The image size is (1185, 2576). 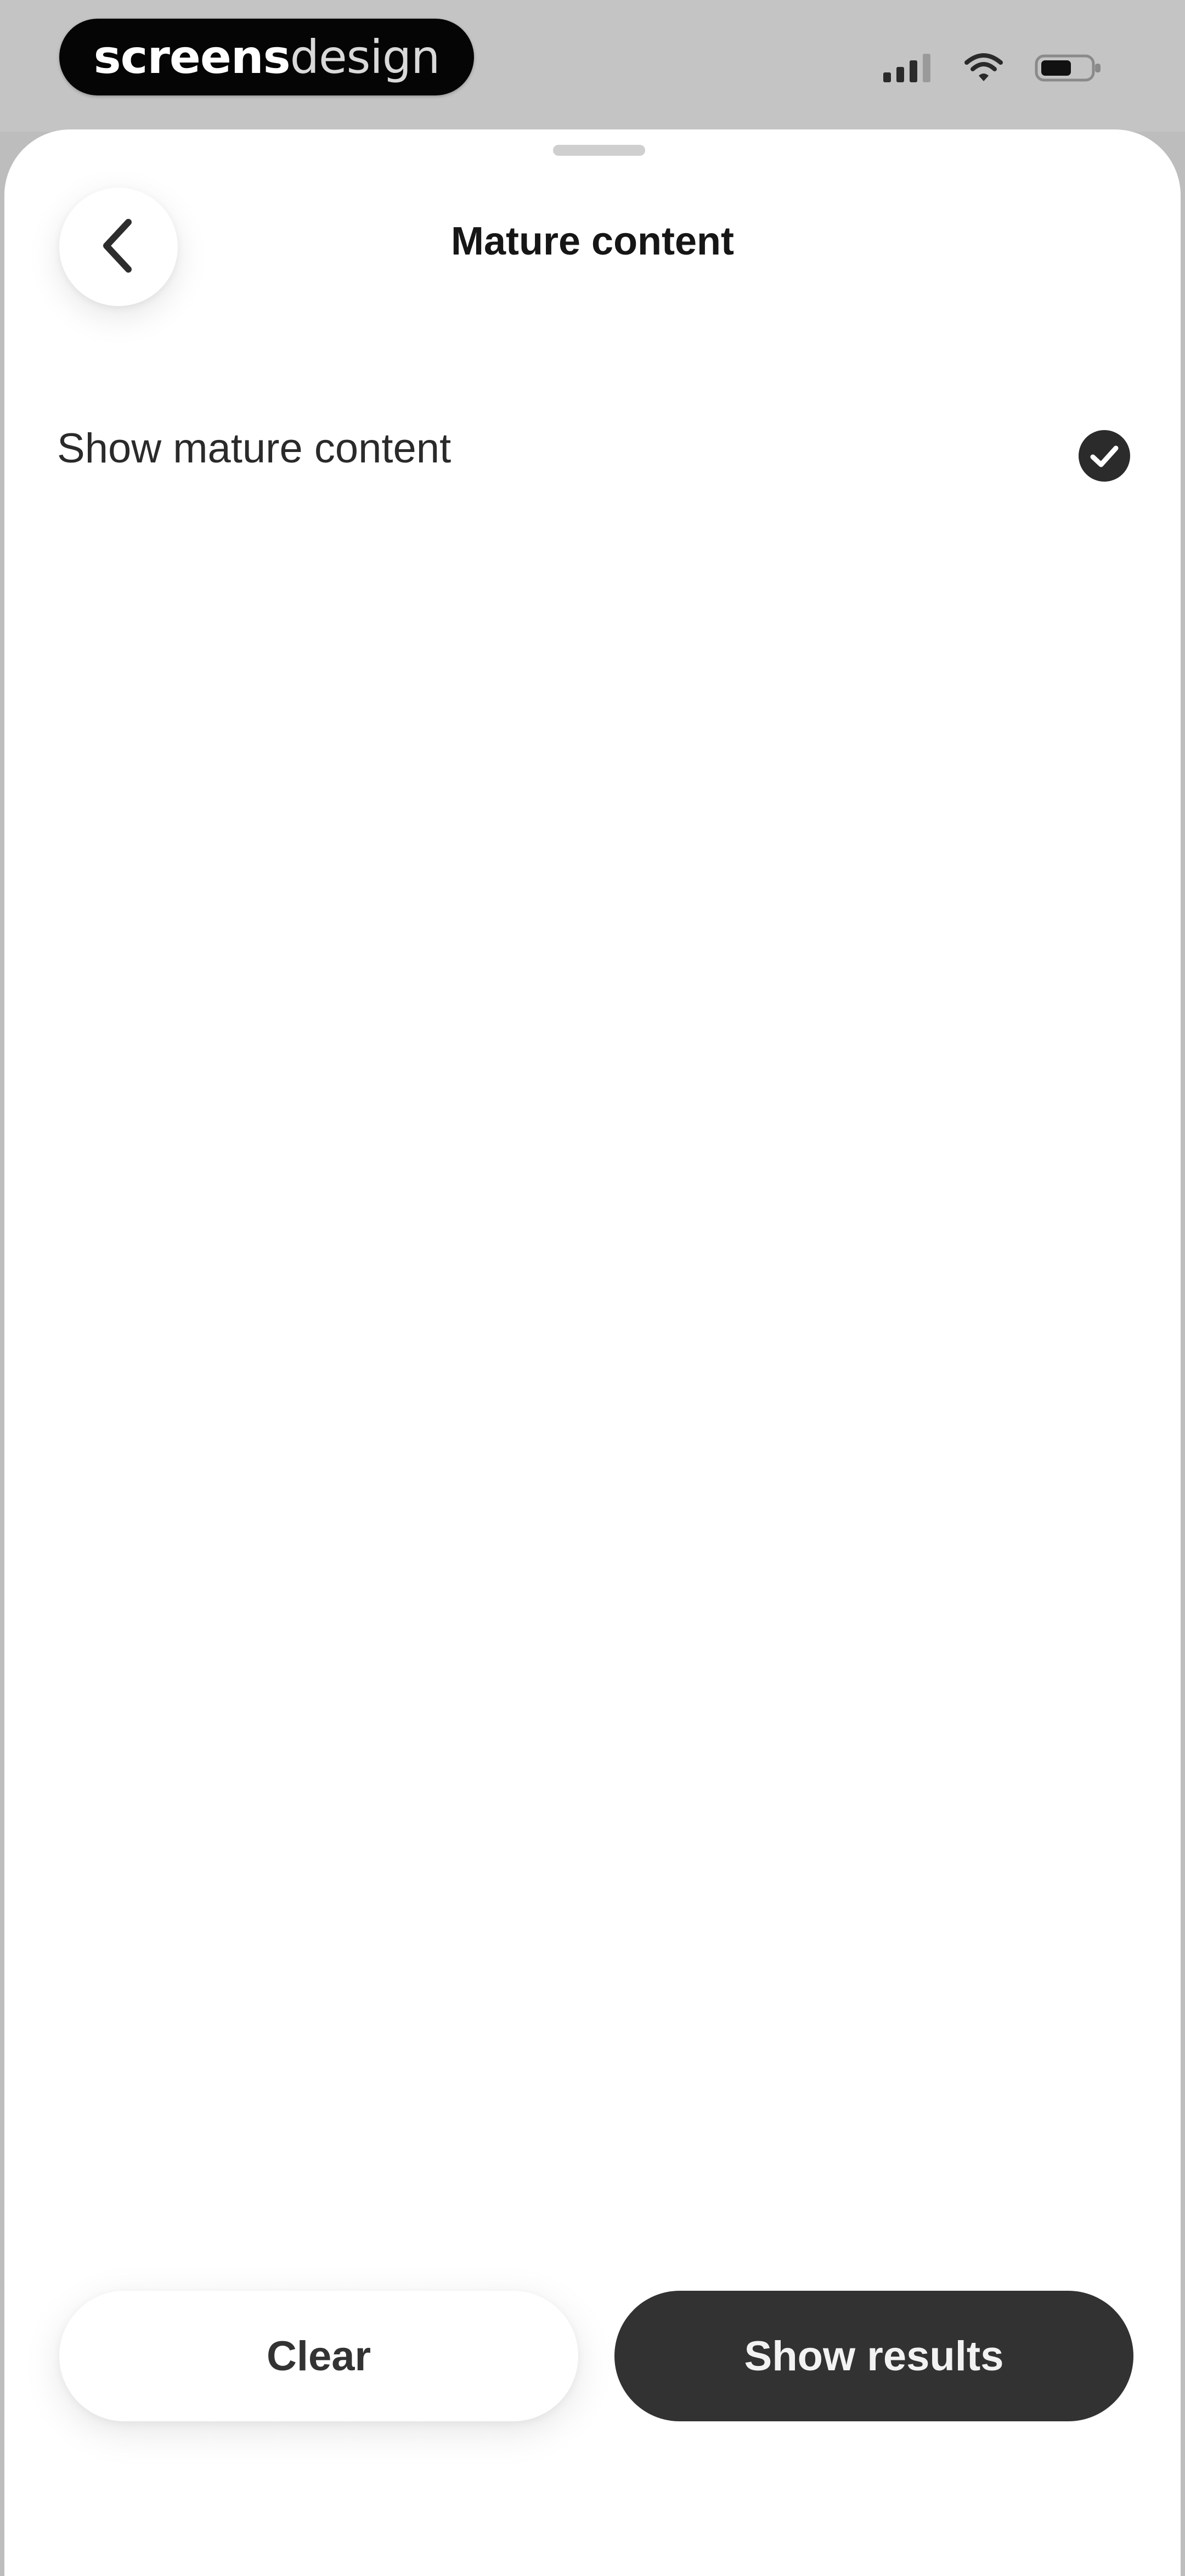 I want to click on sheet-drag-handle, so click(x=599, y=150).